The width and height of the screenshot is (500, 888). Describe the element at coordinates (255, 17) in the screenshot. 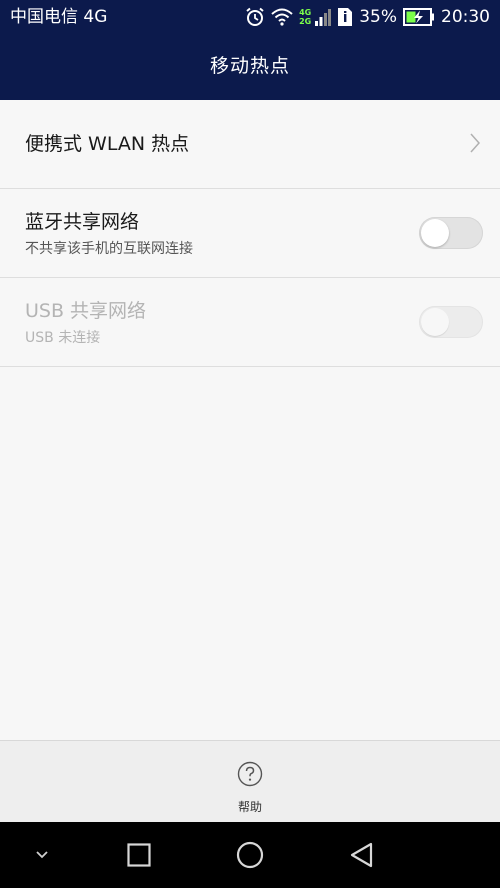

I see `alarm-icon` at that location.